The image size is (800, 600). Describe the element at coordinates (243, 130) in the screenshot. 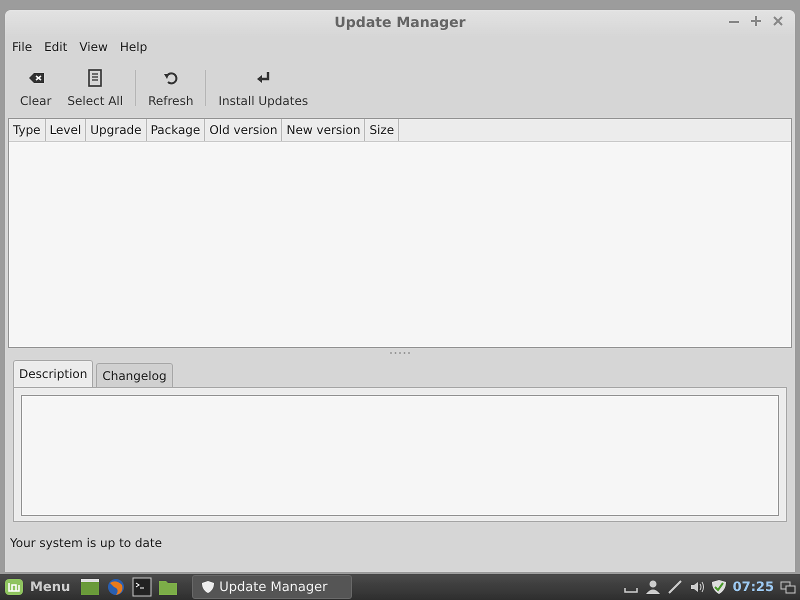

I see `column-header: Old version` at that location.